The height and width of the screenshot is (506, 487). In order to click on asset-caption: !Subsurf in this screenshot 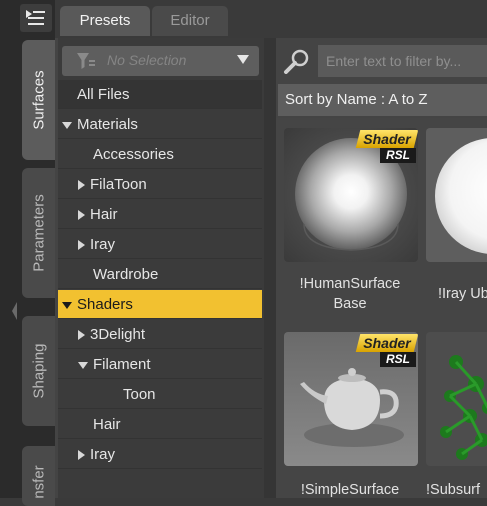, I will do `click(451, 489)`.